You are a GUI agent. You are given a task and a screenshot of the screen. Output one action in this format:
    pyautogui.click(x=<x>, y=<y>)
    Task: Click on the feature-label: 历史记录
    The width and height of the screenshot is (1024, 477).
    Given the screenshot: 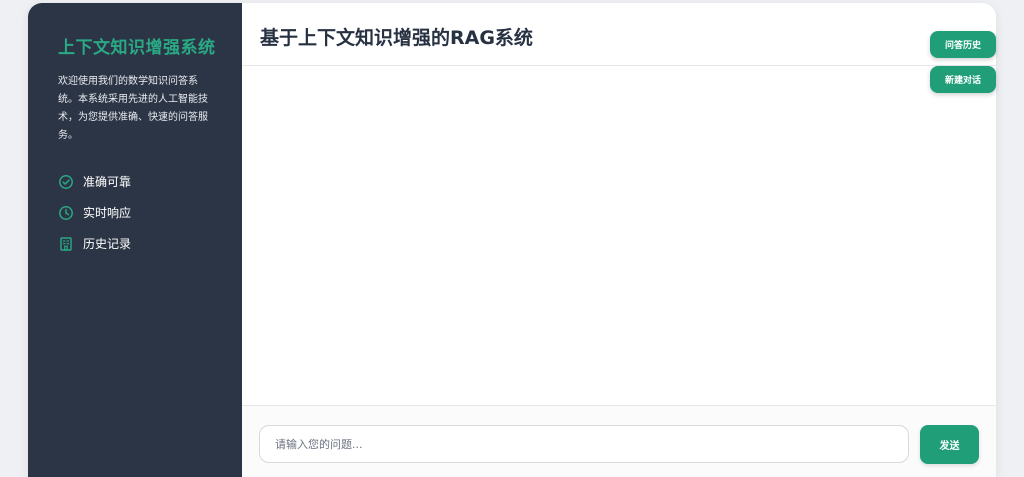 What is the action you would take?
    pyautogui.click(x=107, y=244)
    